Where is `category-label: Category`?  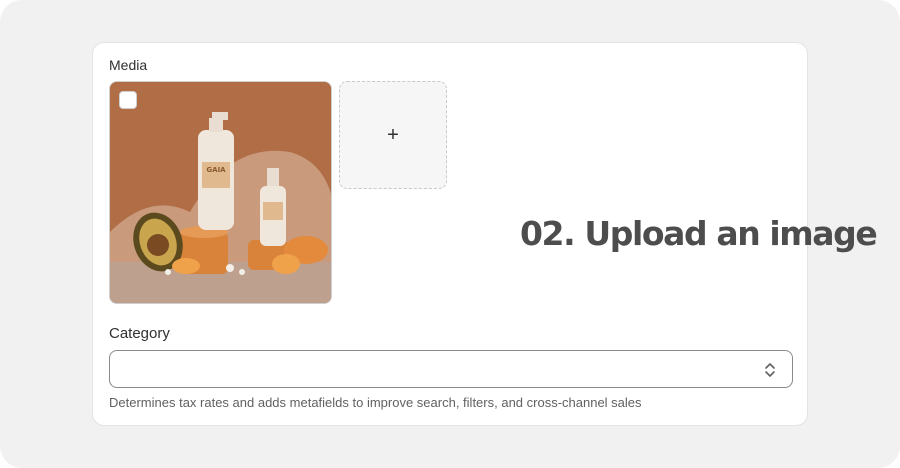
category-label: Category is located at coordinates (139, 333).